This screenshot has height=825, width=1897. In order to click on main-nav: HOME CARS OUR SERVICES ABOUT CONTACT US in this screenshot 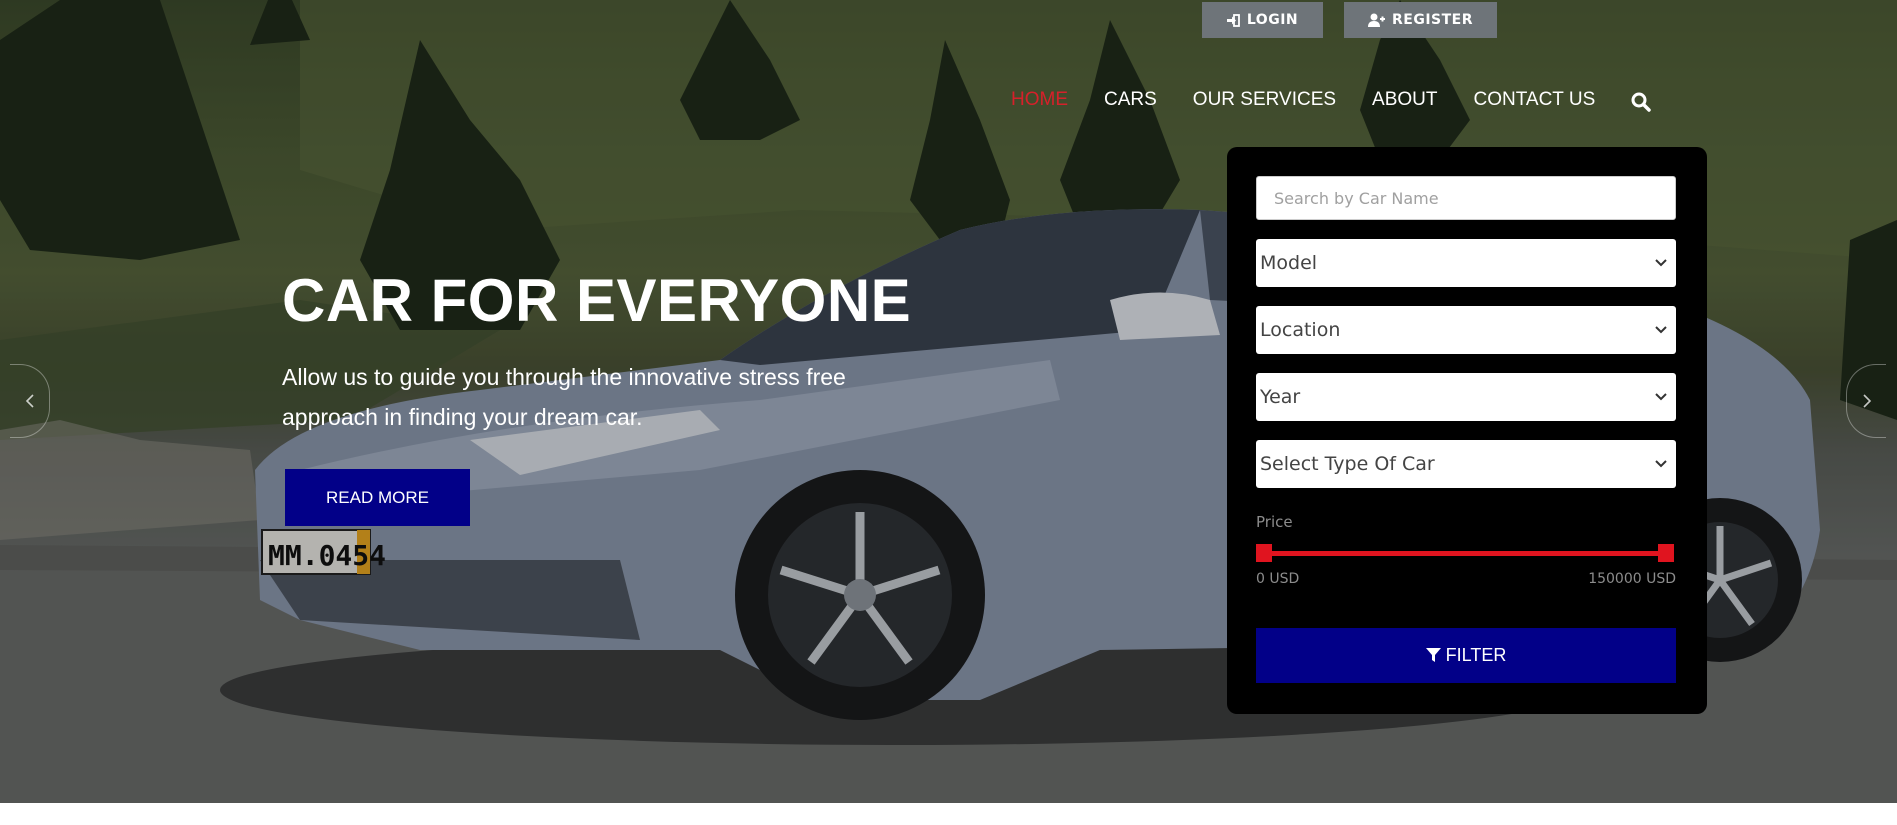, I will do `click(1331, 101)`.